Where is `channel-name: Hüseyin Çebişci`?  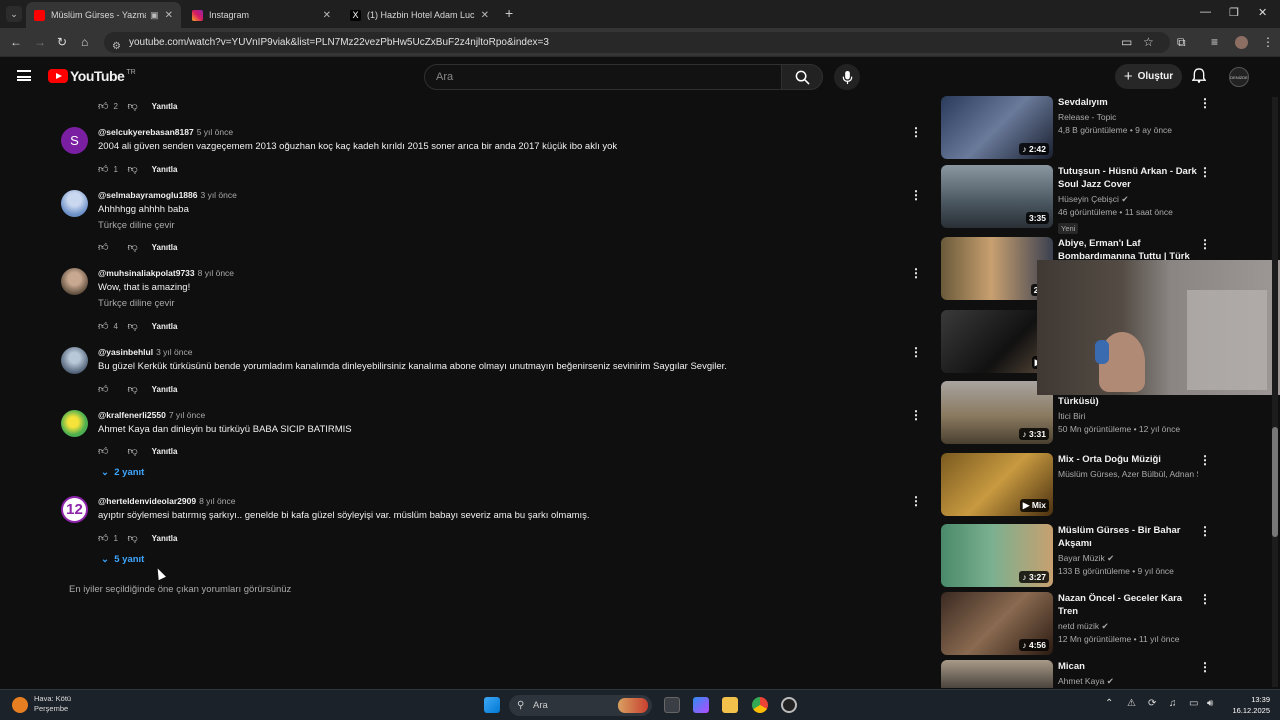 channel-name: Hüseyin Çebişci is located at coordinates (1088, 199).